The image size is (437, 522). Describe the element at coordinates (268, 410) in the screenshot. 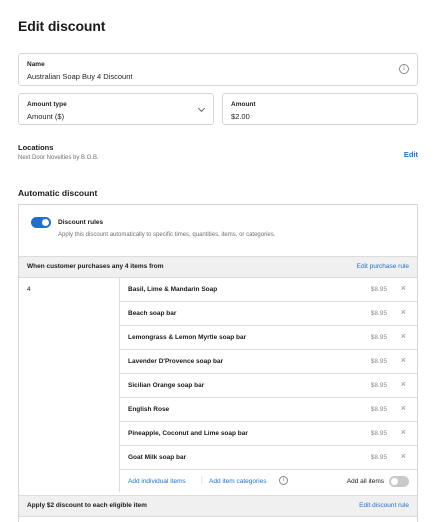

I see `item-row: English Rose $8.95 ×` at that location.